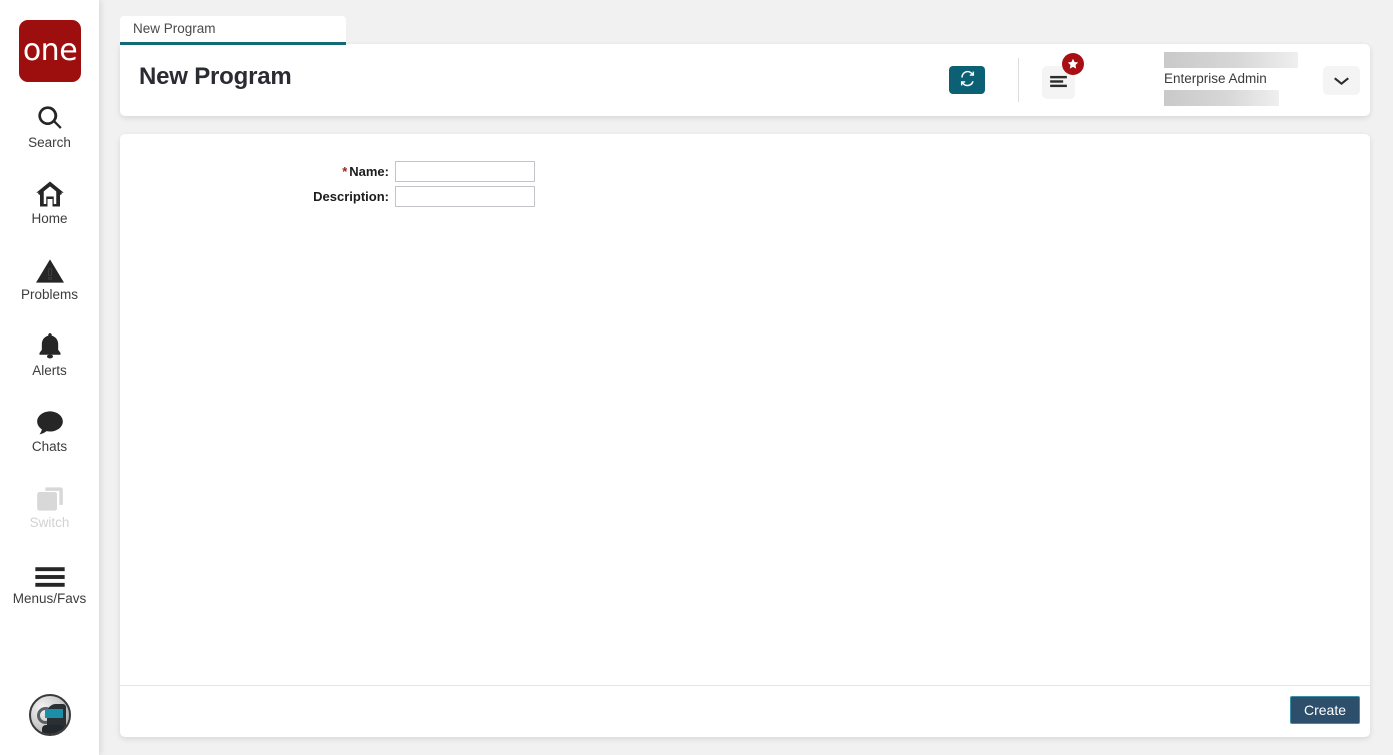  Describe the element at coordinates (465, 171) in the screenshot. I see `name-input` at that location.